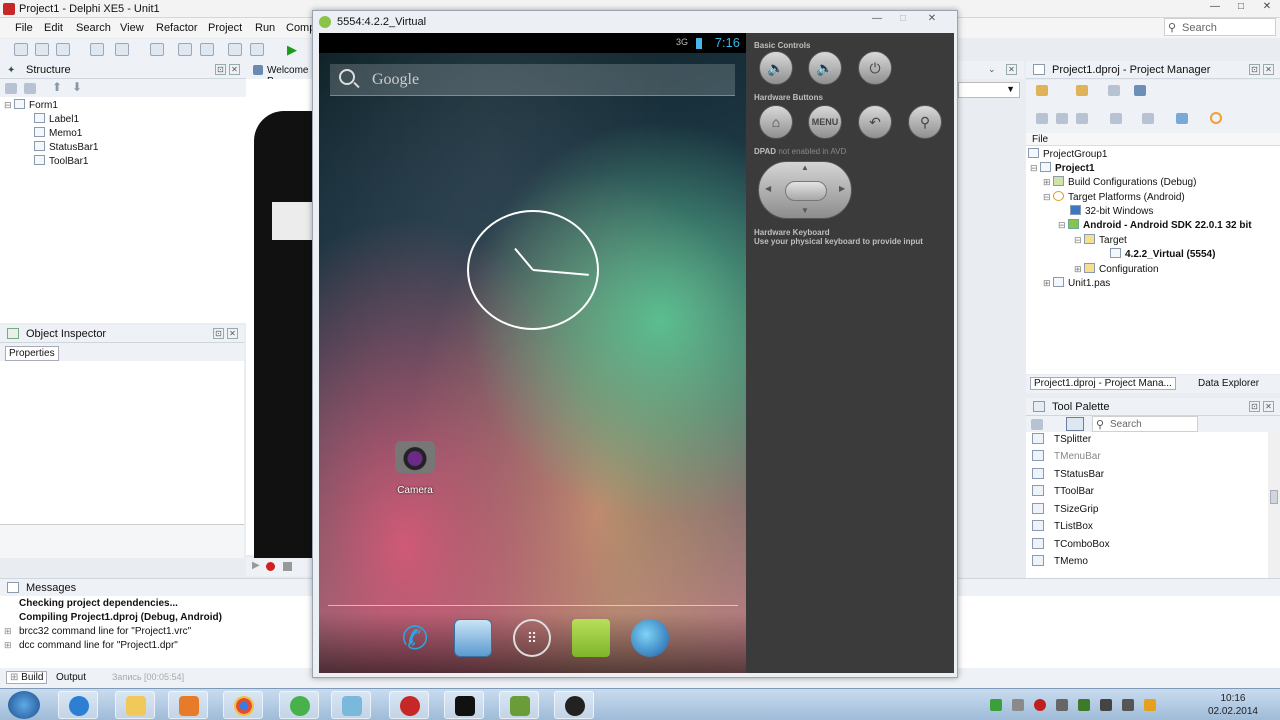 The width and height of the screenshot is (1280, 720). I want to click on menu-file: File, so click(24, 28).